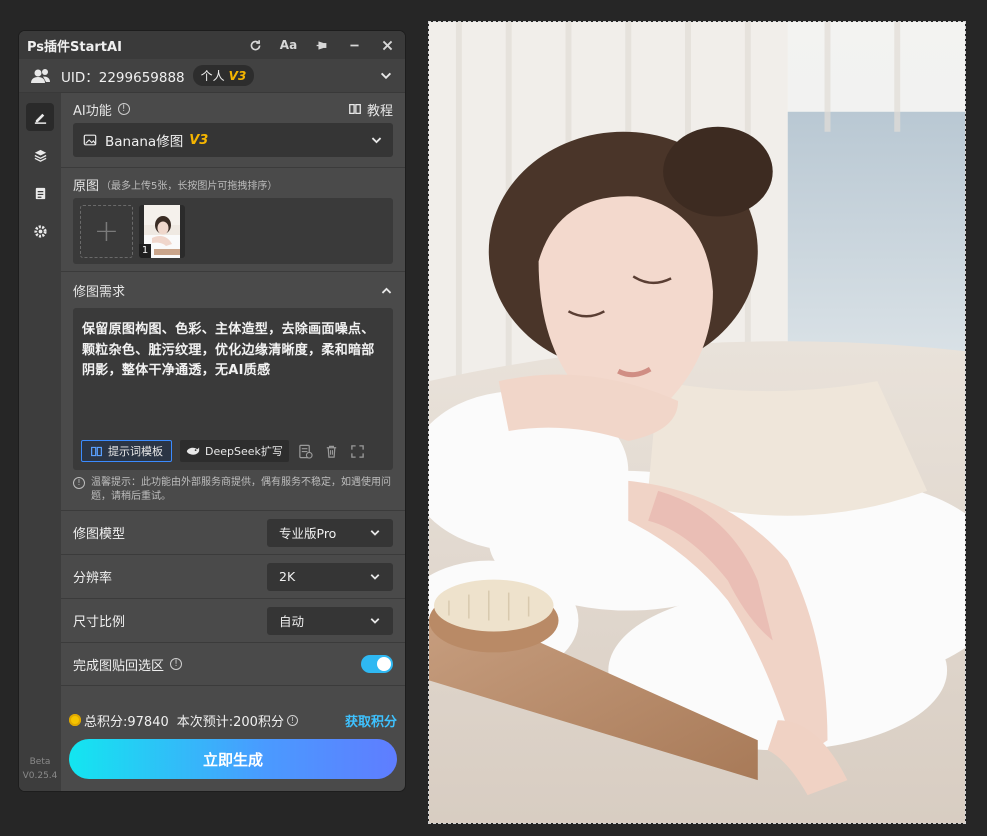 The height and width of the screenshot is (836, 987). What do you see at coordinates (233, 532) in the screenshot?
I see `model-row: 修图模型 专业版Pro` at bounding box center [233, 532].